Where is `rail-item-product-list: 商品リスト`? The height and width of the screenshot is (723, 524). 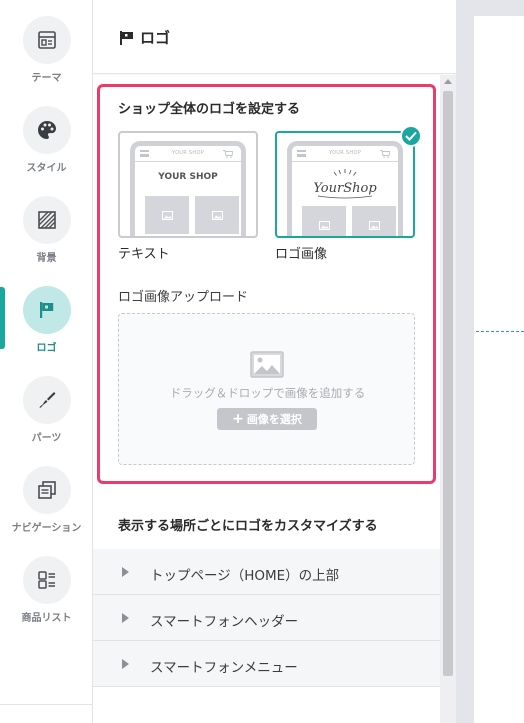 rail-item-product-list: 商品リスト is located at coordinates (46, 583).